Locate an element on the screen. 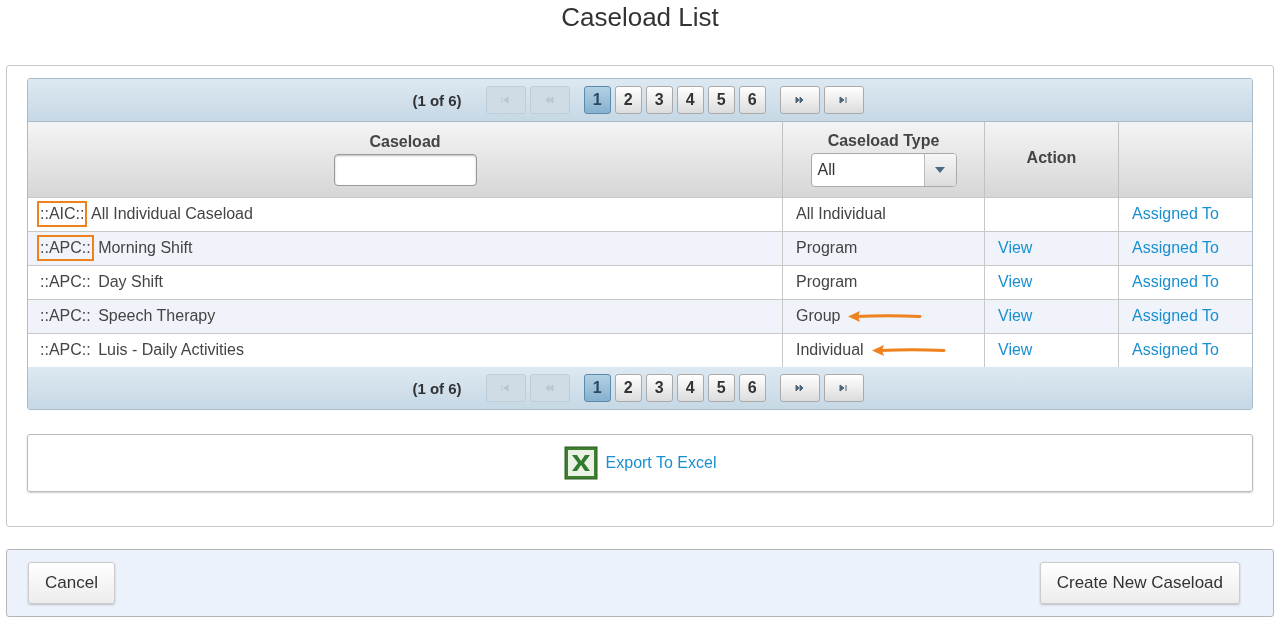 Image resolution: width=1279 pixels, height=619 pixels. caseload-code: ::AIC:: is located at coordinates (62, 214).